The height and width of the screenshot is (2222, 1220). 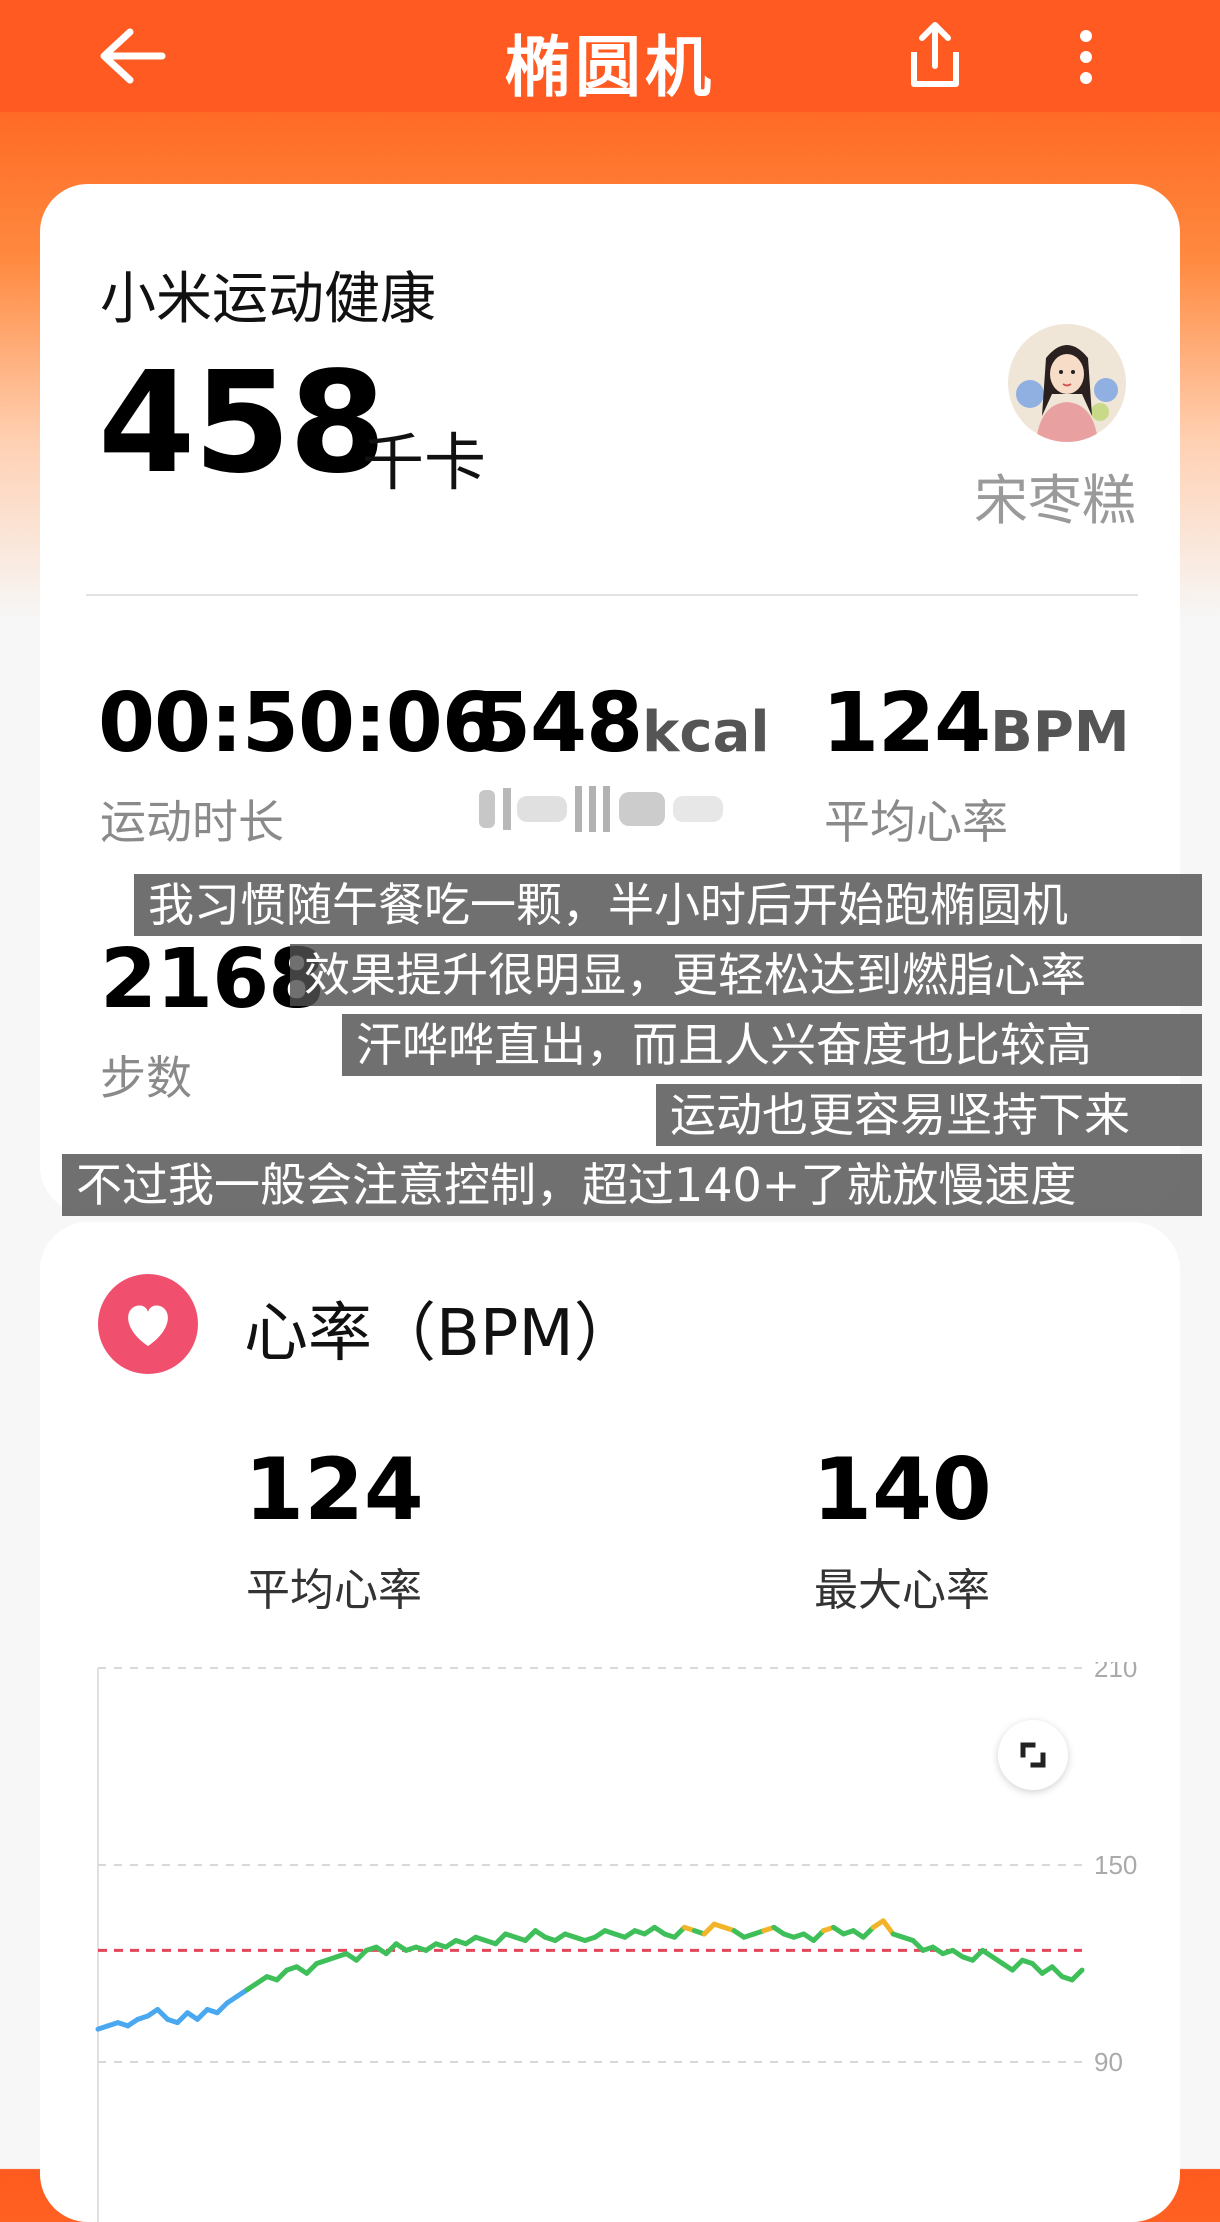 I want to click on expand-icon, so click(x=1033, y=1755).